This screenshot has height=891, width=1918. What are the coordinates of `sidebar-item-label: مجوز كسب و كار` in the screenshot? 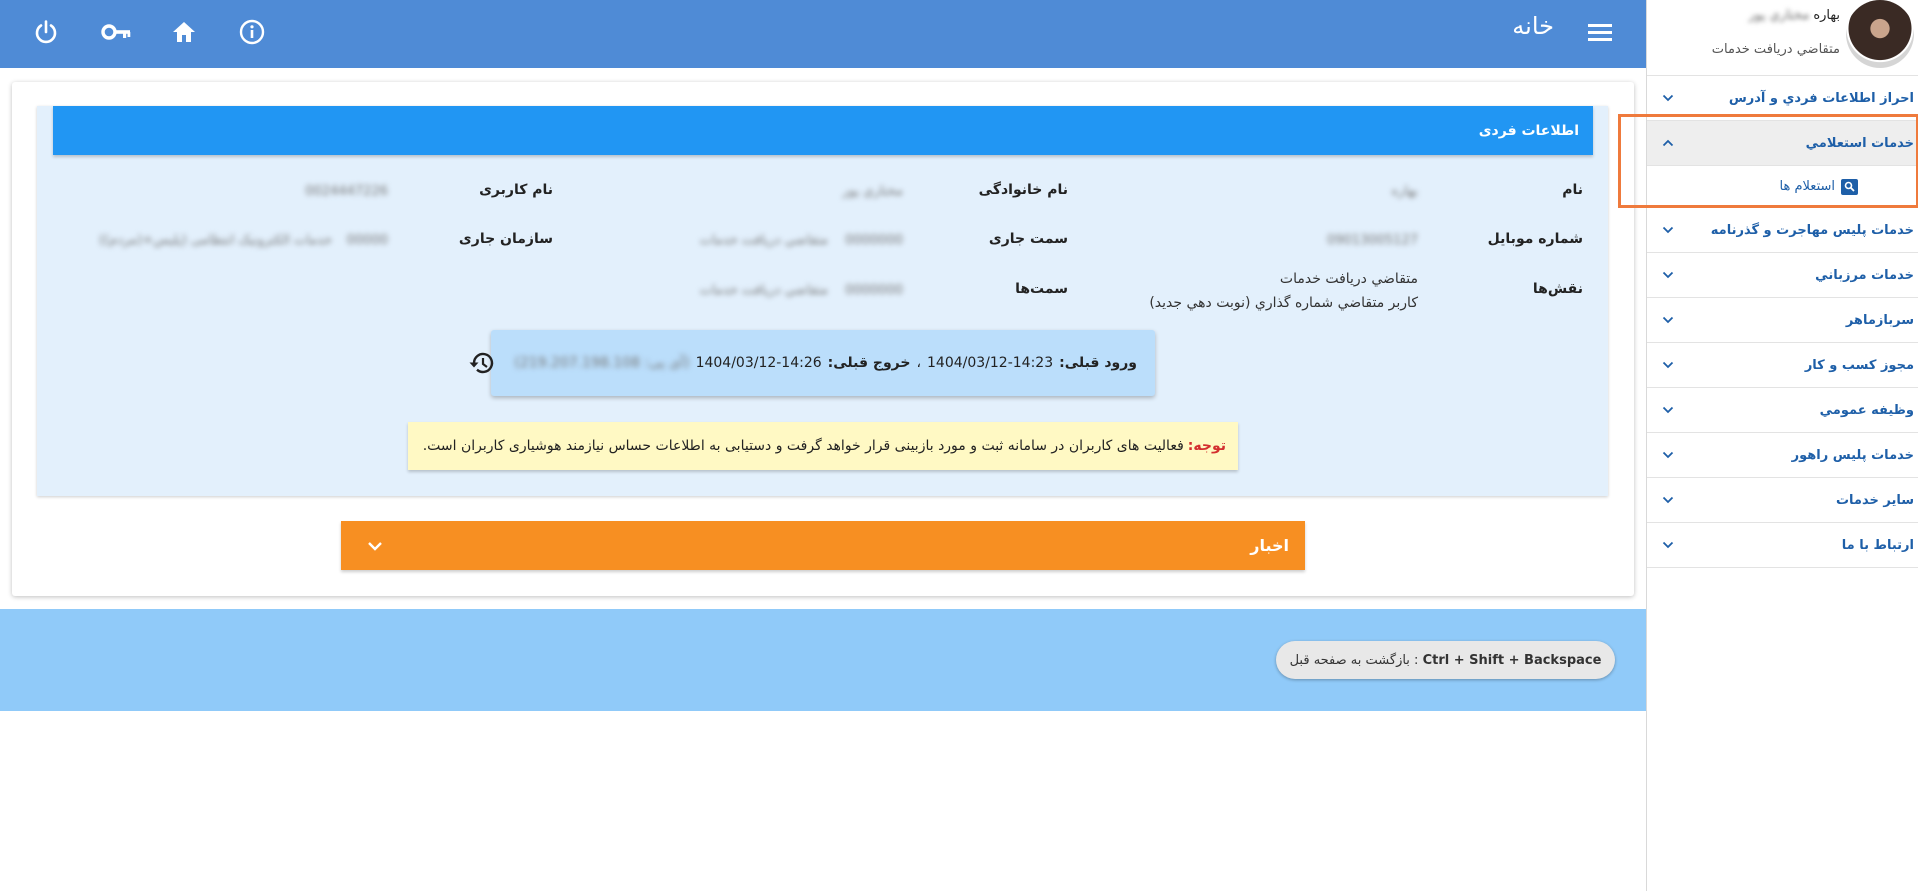 It's located at (1859, 365).